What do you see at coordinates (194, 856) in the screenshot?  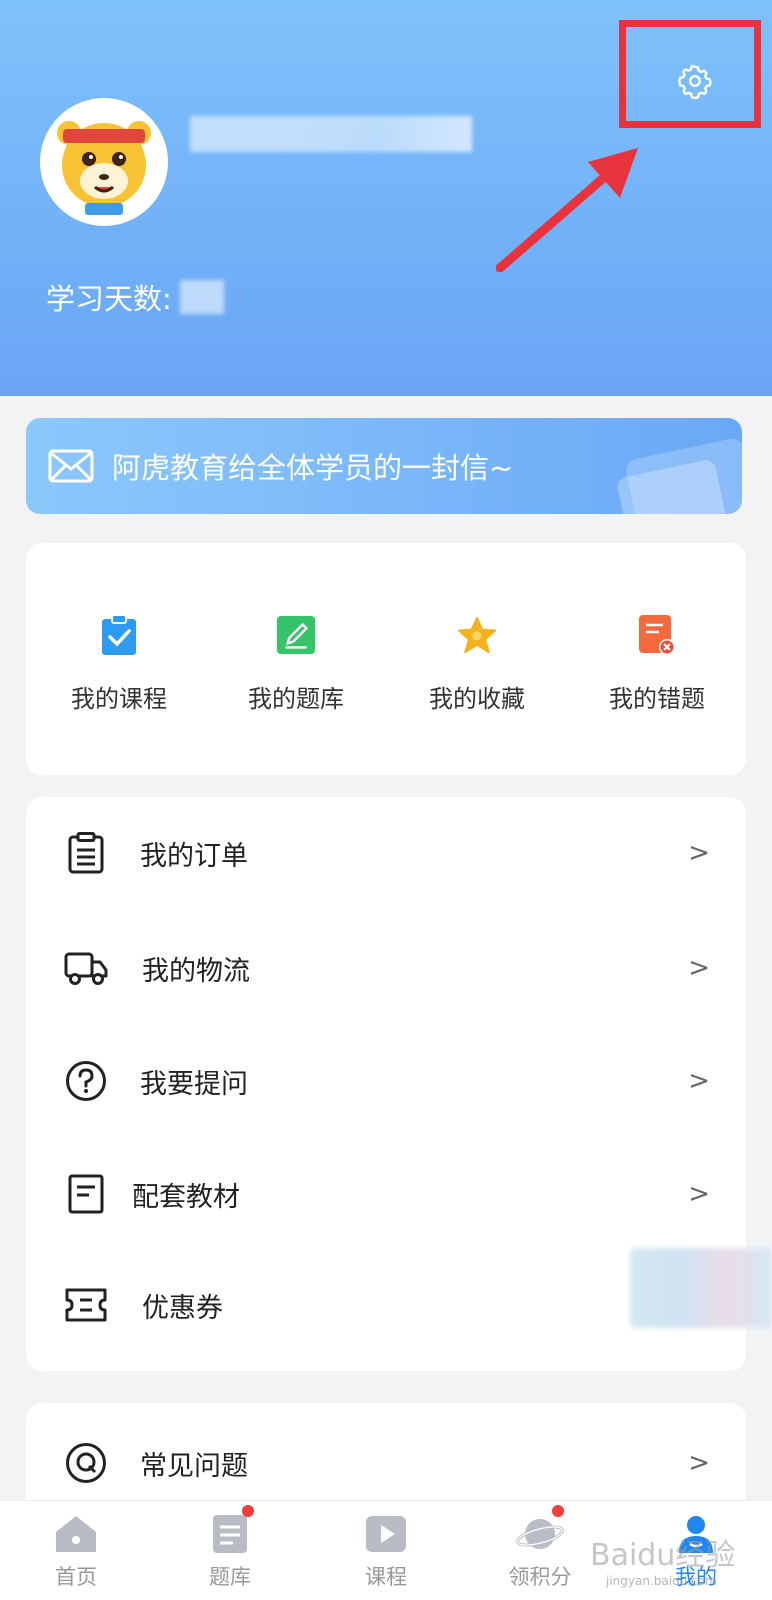 I see `menu-label: 我的订单` at bounding box center [194, 856].